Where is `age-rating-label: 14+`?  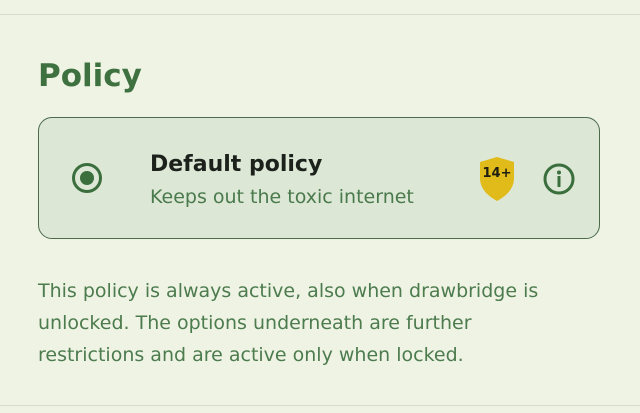
age-rating-label: 14+ is located at coordinates (497, 173).